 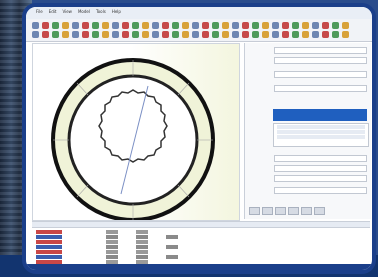 What do you see at coordinates (39, 12) in the screenshot?
I see `menu-file: File` at bounding box center [39, 12].